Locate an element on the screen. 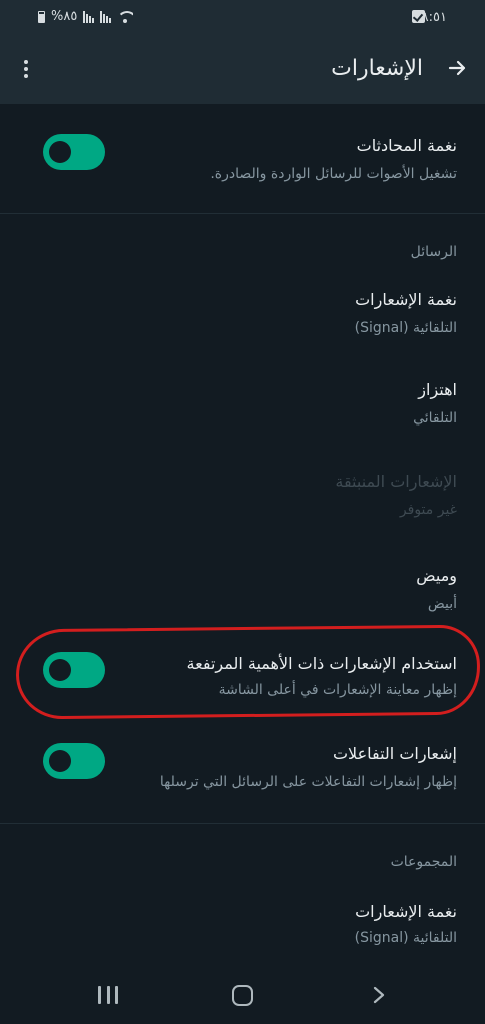  system-nav-bar is located at coordinates (242, 995).